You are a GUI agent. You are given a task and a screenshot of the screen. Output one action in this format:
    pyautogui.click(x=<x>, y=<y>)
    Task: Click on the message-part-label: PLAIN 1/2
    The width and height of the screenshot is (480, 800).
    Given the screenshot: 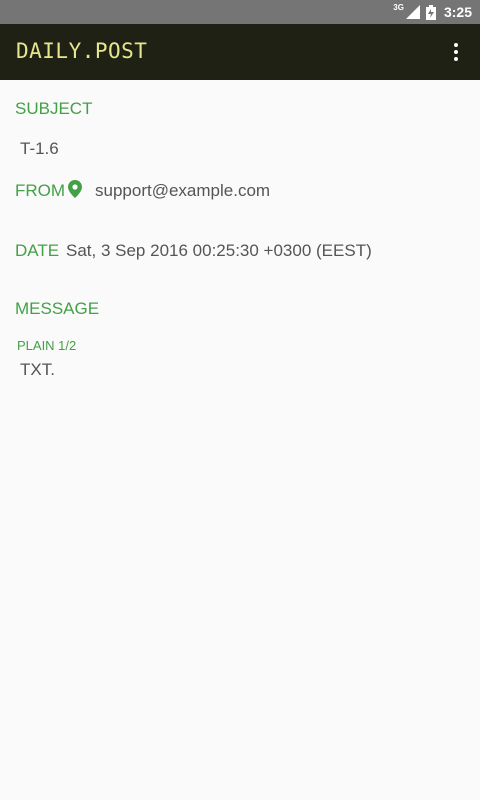 What is the action you would take?
    pyautogui.click(x=47, y=345)
    